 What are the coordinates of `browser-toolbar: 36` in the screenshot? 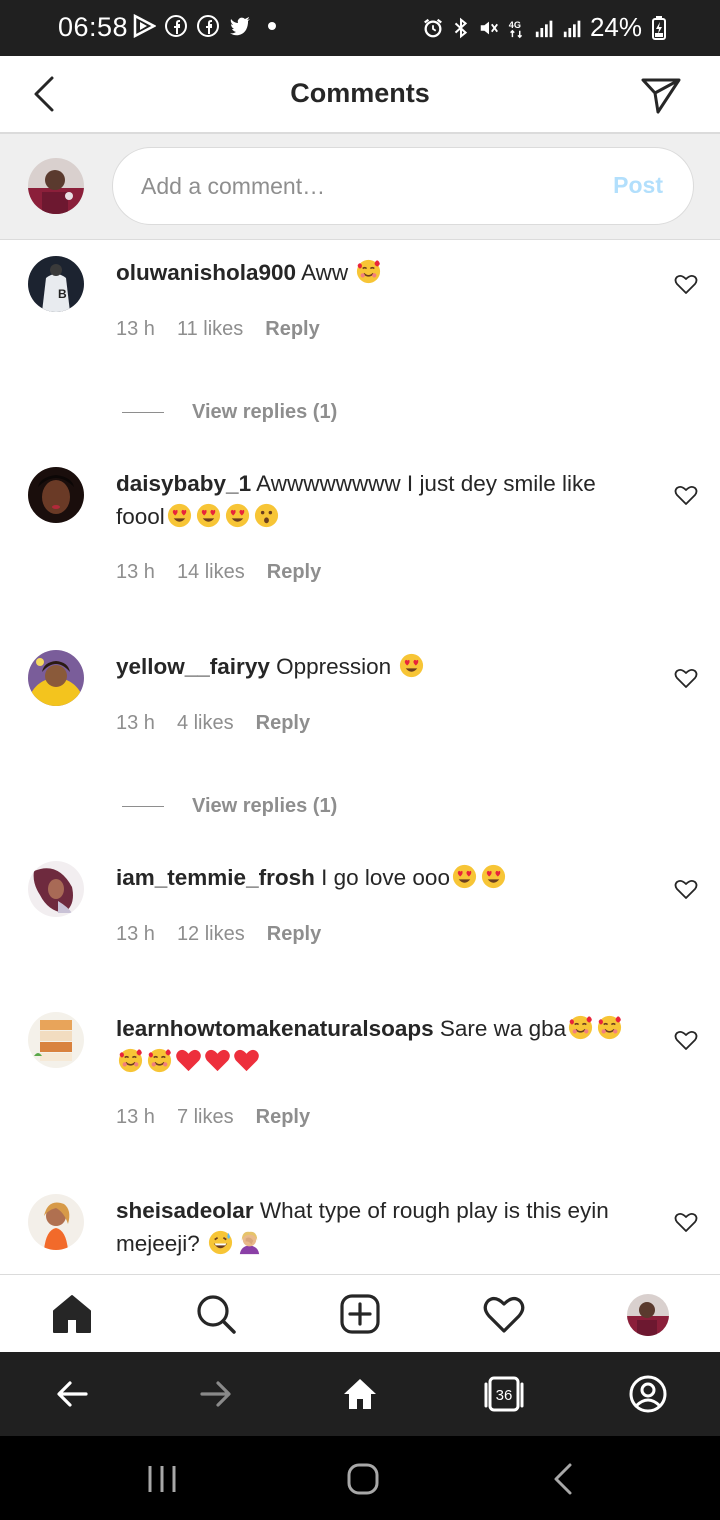 It's located at (360, 1394).